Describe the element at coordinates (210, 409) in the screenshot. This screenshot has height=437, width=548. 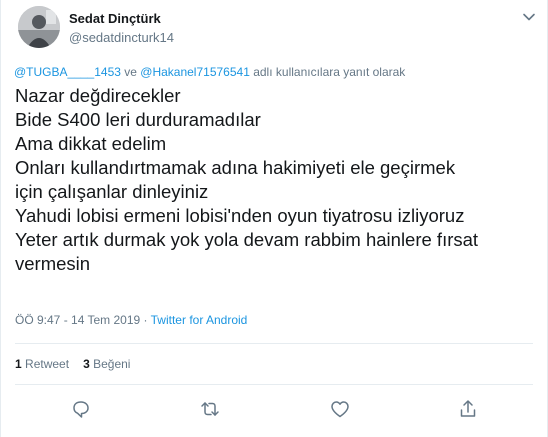
I see `retweet-icon` at that location.